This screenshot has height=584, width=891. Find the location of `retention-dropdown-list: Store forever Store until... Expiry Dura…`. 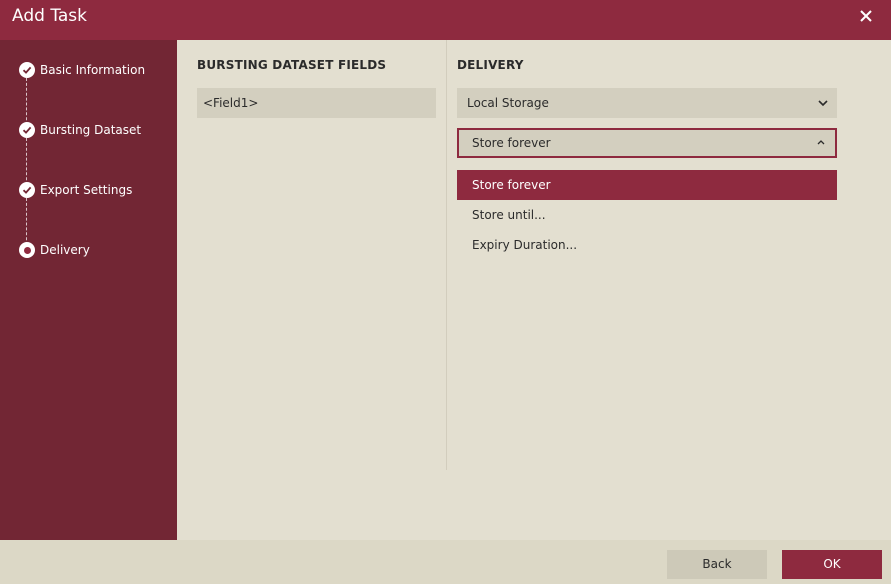

retention-dropdown-list: Store forever Store until... Expiry Dura… is located at coordinates (647, 215).